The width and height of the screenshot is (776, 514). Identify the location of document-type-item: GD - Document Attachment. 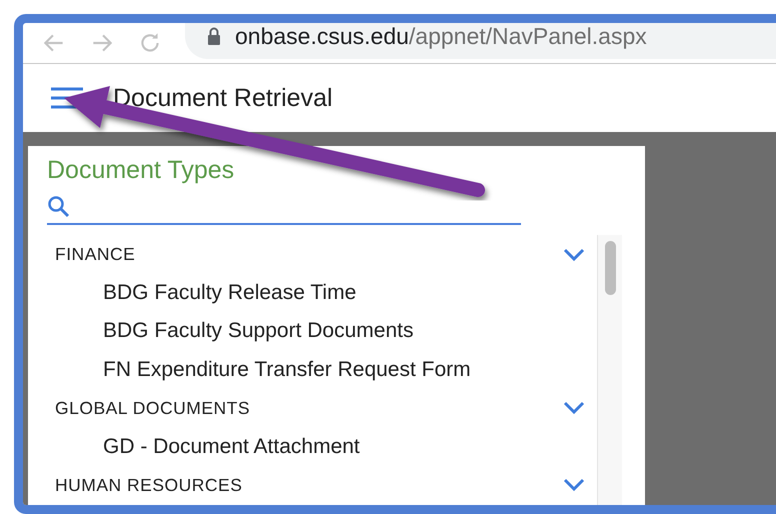
(324, 447).